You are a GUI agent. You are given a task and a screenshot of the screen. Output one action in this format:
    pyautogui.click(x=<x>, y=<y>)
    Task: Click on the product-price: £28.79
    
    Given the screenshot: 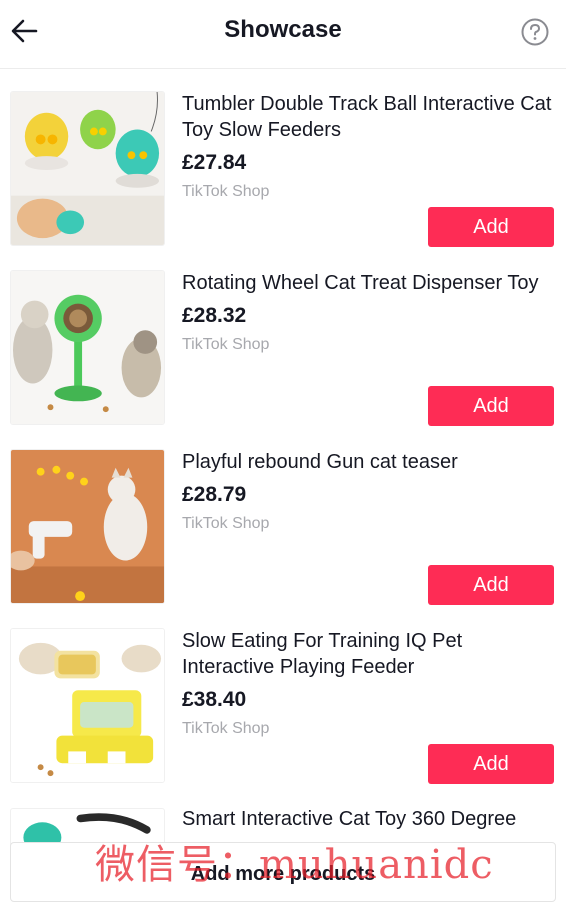 What is the action you would take?
    pyautogui.click(x=214, y=494)
    